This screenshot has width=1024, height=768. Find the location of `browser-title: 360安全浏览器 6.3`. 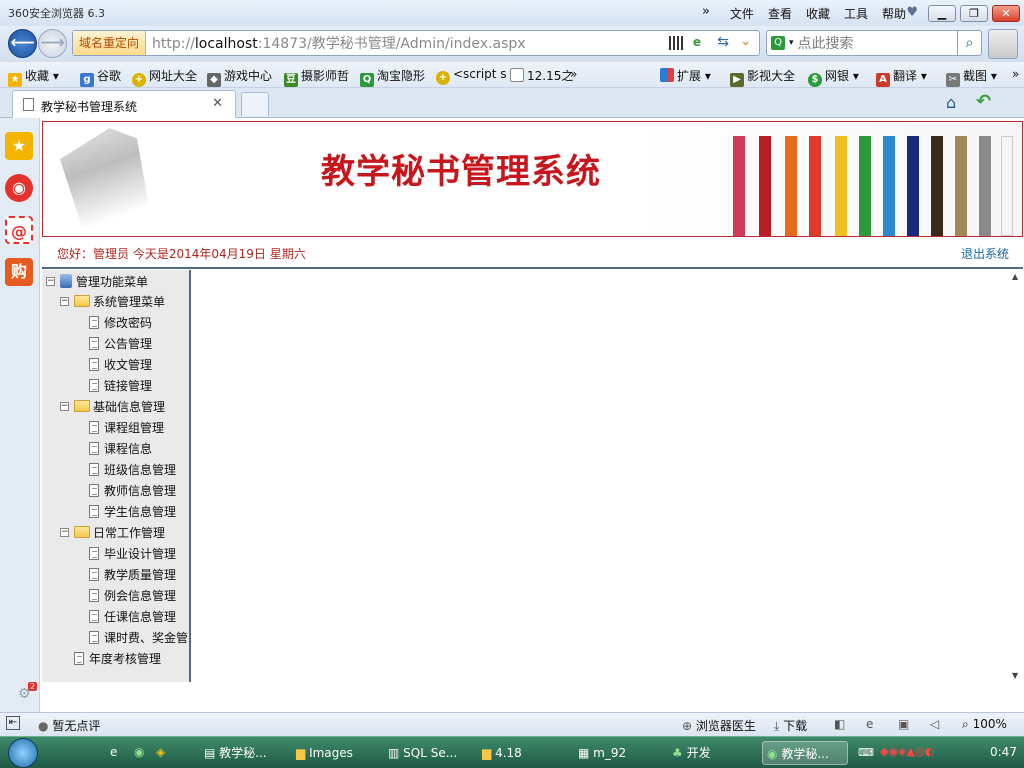

browser-title: 360安全浏览器 6.3 is located at coordinates (56, 13).